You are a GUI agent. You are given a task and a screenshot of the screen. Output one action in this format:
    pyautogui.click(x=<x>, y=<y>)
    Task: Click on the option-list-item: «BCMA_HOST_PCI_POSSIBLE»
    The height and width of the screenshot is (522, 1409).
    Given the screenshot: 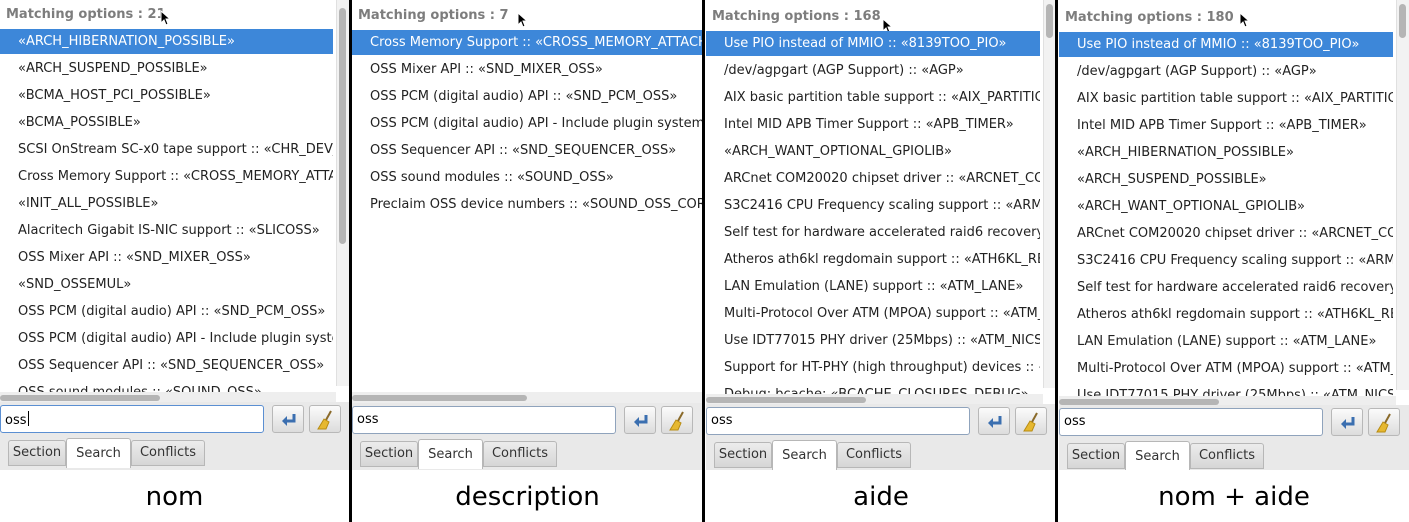 What is the action you would take?
    pyautogui.click(x=166, y=95)
    